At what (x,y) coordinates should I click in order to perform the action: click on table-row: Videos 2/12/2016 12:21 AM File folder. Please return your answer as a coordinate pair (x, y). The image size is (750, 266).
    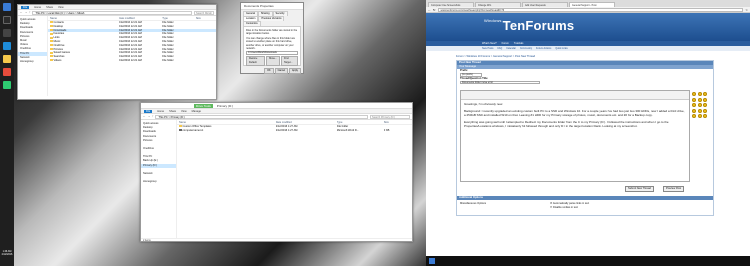
    Looking at the image, I should click on (132, 61).